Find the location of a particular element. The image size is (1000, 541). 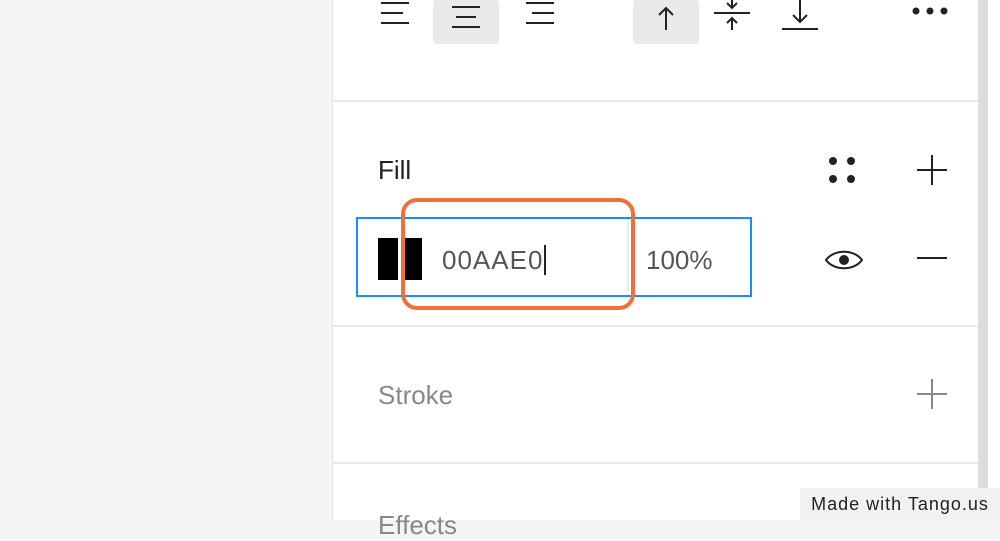

align-bottom-button is located at coordinates (800, 18).